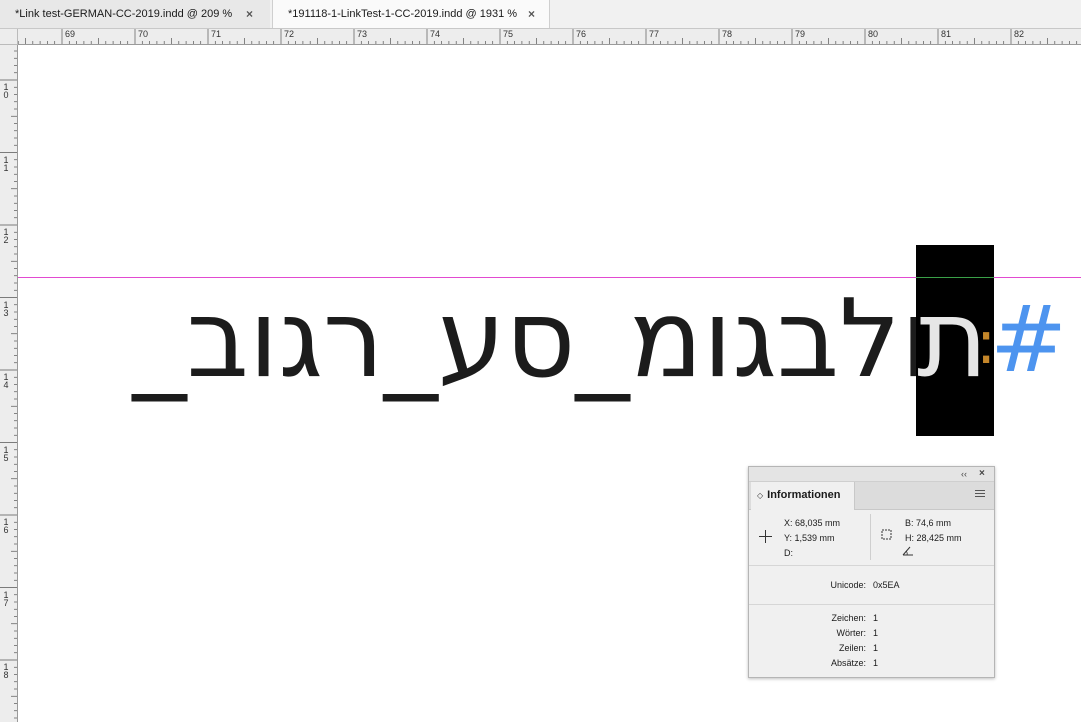  I want to click on ruler-label: 76, so click(581, 34).